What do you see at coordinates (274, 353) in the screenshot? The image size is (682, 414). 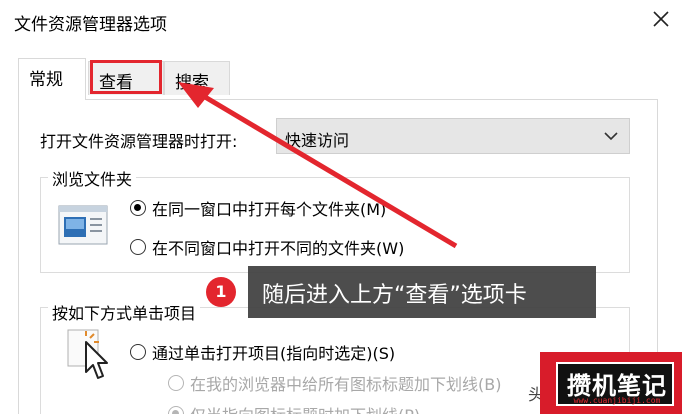 I see `radio-label: 通过单击打开项目(指向时选定)(S)` at bounding box center [274, 353].